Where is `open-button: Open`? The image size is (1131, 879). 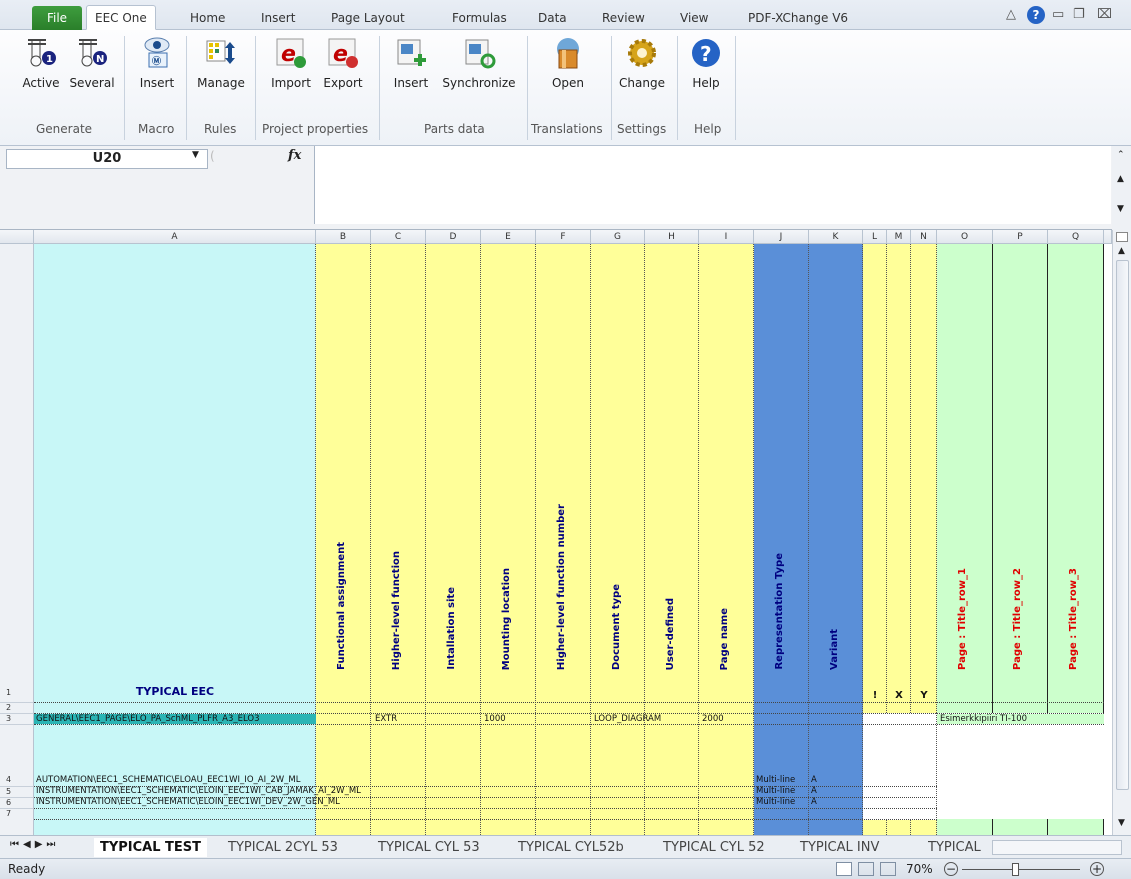 open-button: Open is located at coordinates (568, 68).